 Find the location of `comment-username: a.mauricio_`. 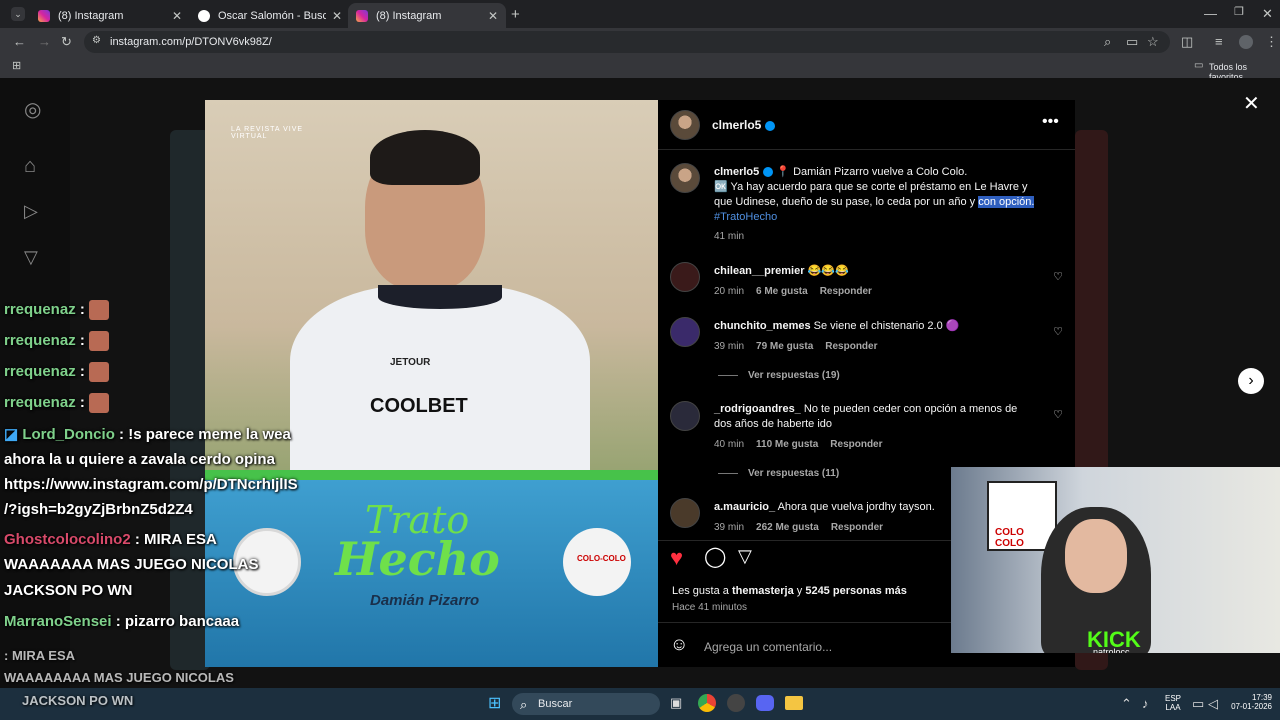

comment-username: a.mauricio_ is located at coordinates (744, 507).